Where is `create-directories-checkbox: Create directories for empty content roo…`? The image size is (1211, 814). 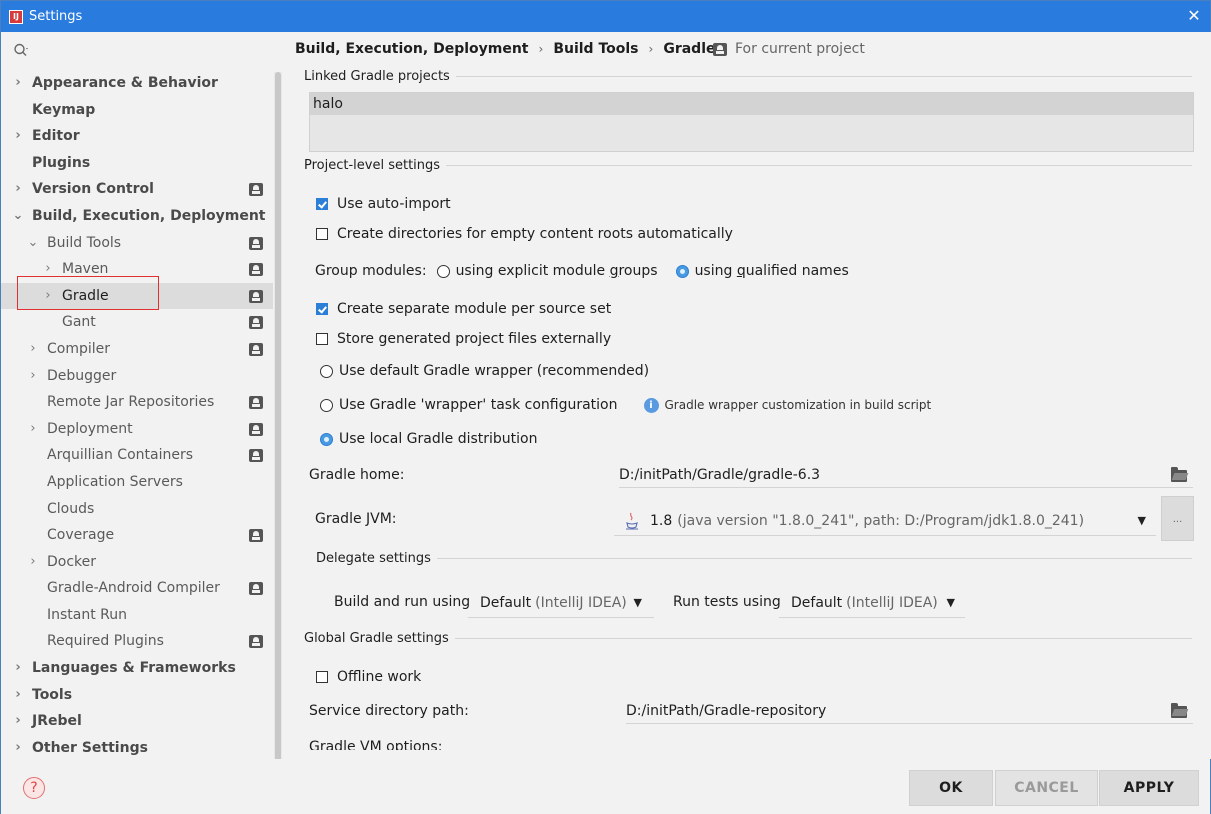
create-directories-checkbox: Create directories for empty content roo… is located at coordinates (524, 234).